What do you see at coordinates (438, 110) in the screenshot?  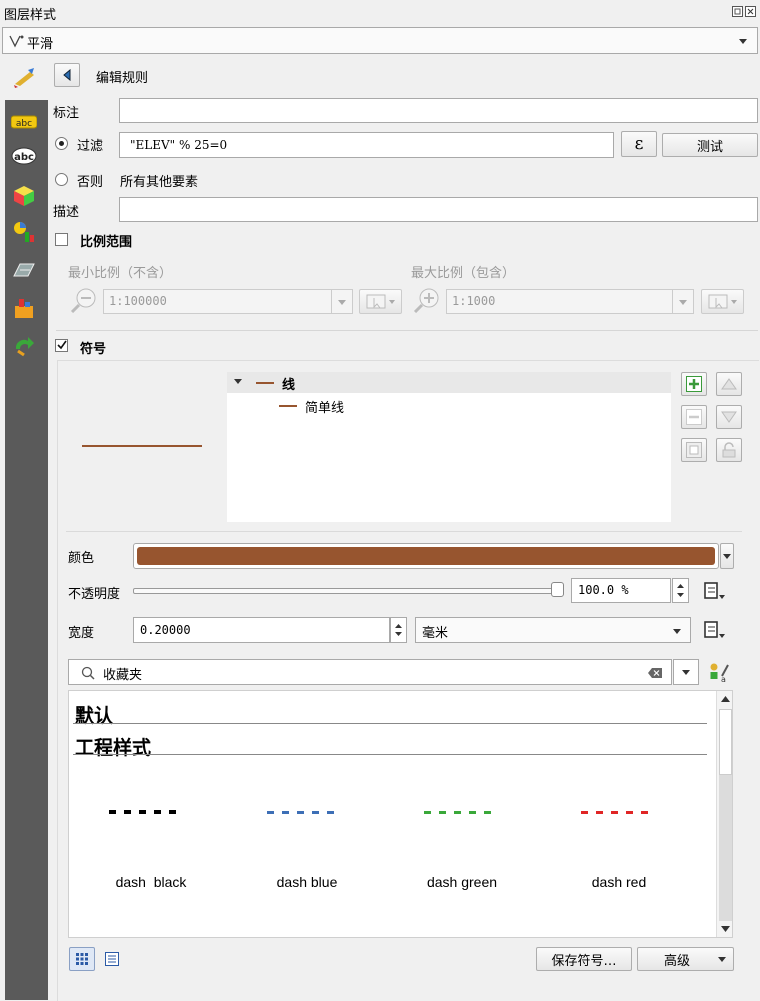 I see `label-input` at bounding box center [438, 110].